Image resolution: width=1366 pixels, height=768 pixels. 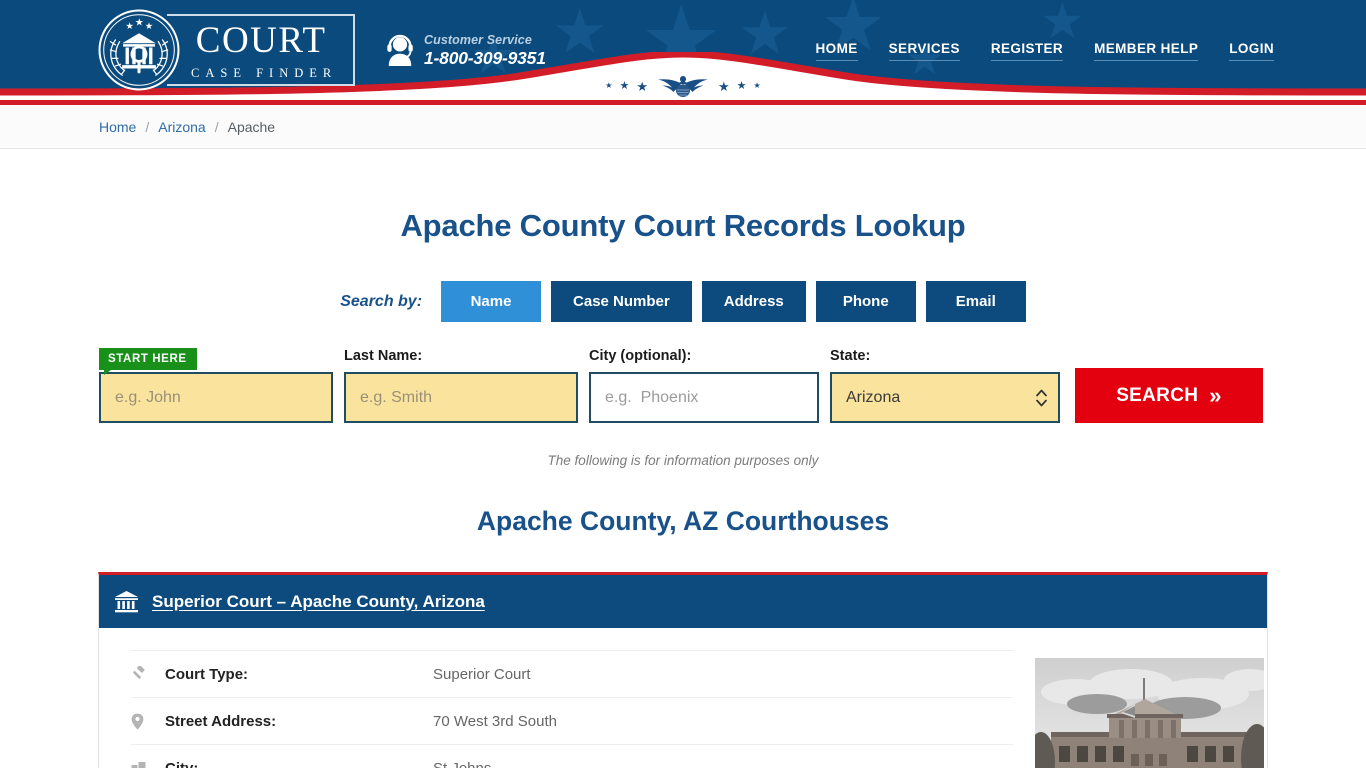 What do you see at coordinates (148, 361) in the screenshot?
I see `start-here-badge: START HERE` at bounding box center [148, 361].